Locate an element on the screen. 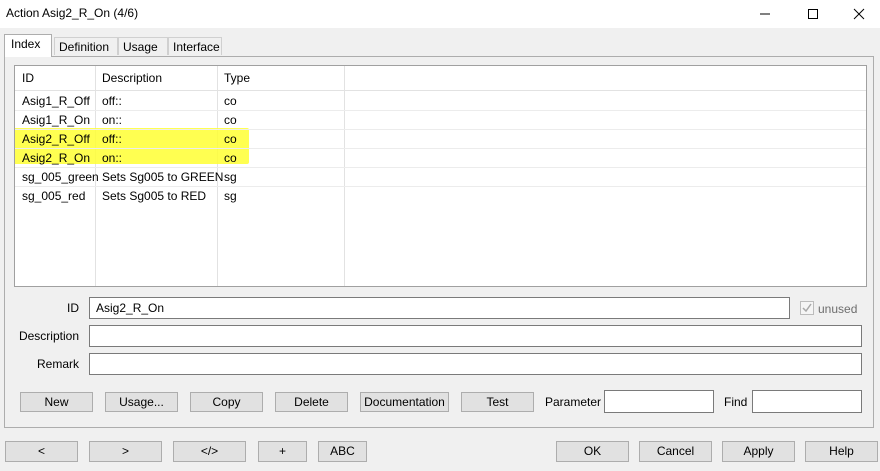 The width and height of the screenshot is (880, 471). apply-button: Apply is located at coordinates (758, 451).